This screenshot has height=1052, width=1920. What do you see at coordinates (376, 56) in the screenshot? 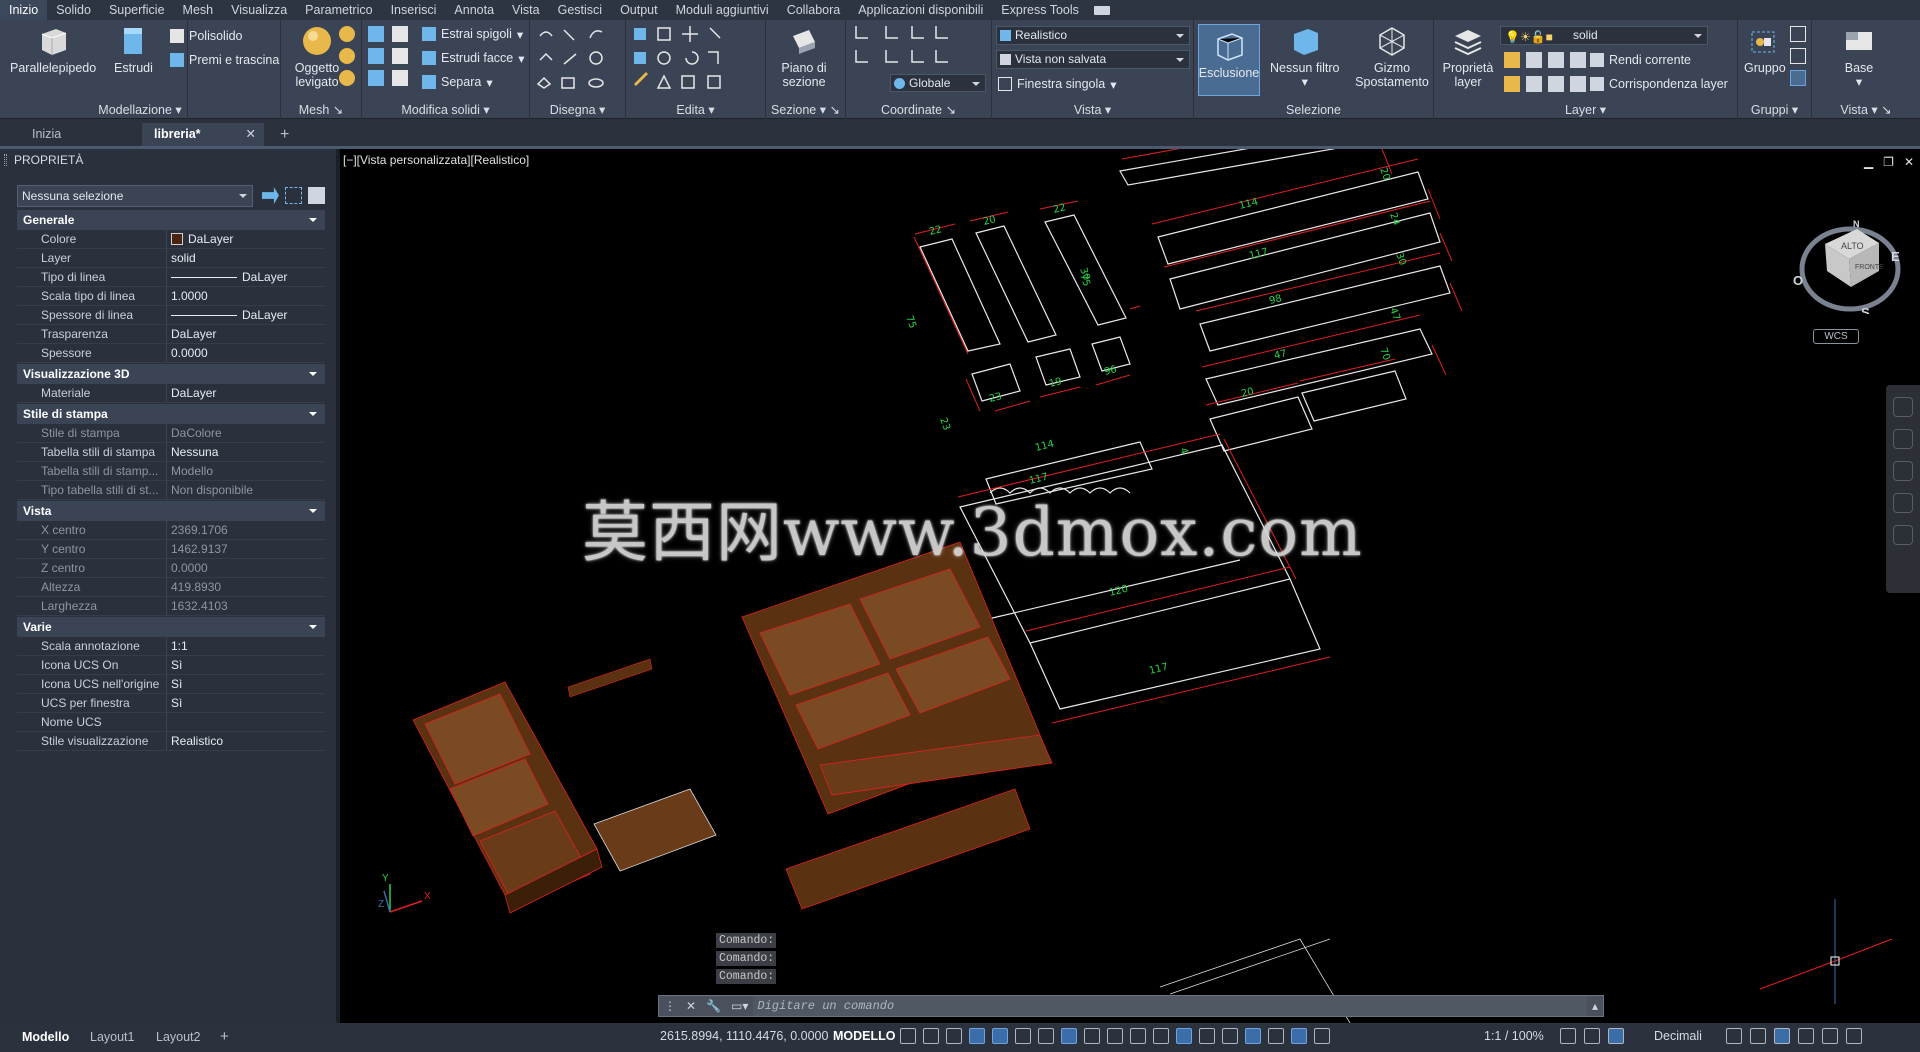
I see `subtract-icon` at bounding box center [376, 56].